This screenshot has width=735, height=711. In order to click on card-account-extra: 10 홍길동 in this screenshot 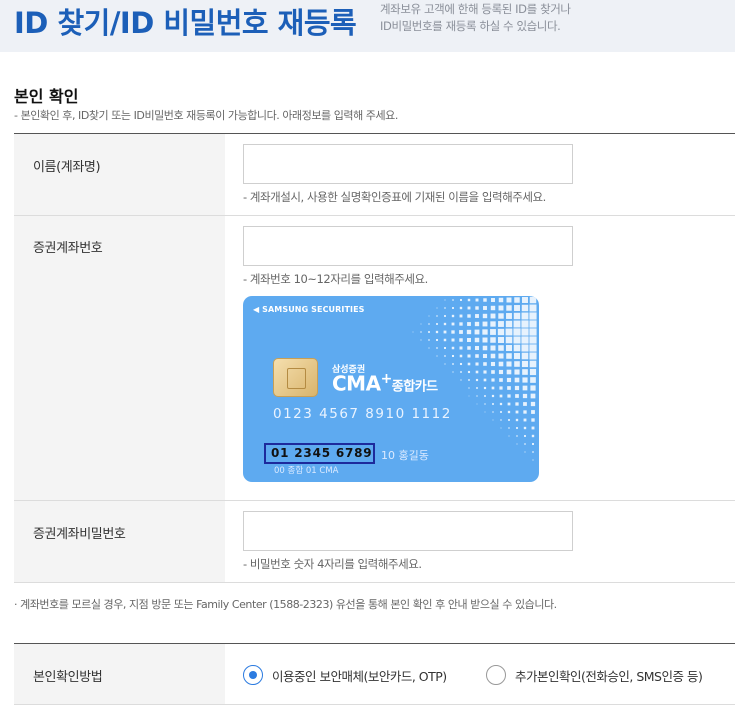, I will do `click(405, 455)`.